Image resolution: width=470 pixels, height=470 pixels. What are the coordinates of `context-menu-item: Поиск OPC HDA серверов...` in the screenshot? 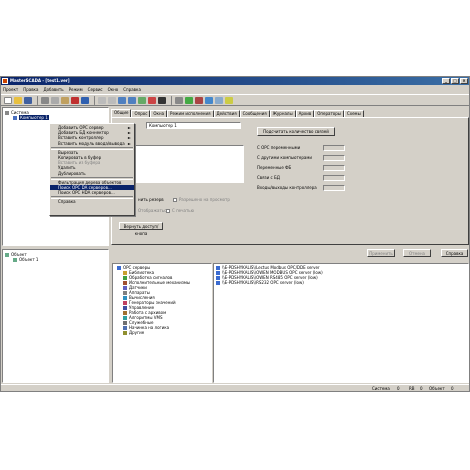 It's located at (92, 192).